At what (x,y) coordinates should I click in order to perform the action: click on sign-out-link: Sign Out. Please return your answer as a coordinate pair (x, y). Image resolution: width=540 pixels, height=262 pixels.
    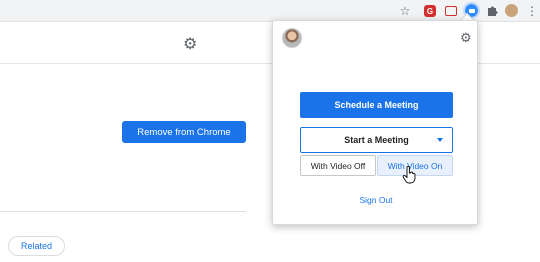
    Looking at the image, I should click on (376, 200).